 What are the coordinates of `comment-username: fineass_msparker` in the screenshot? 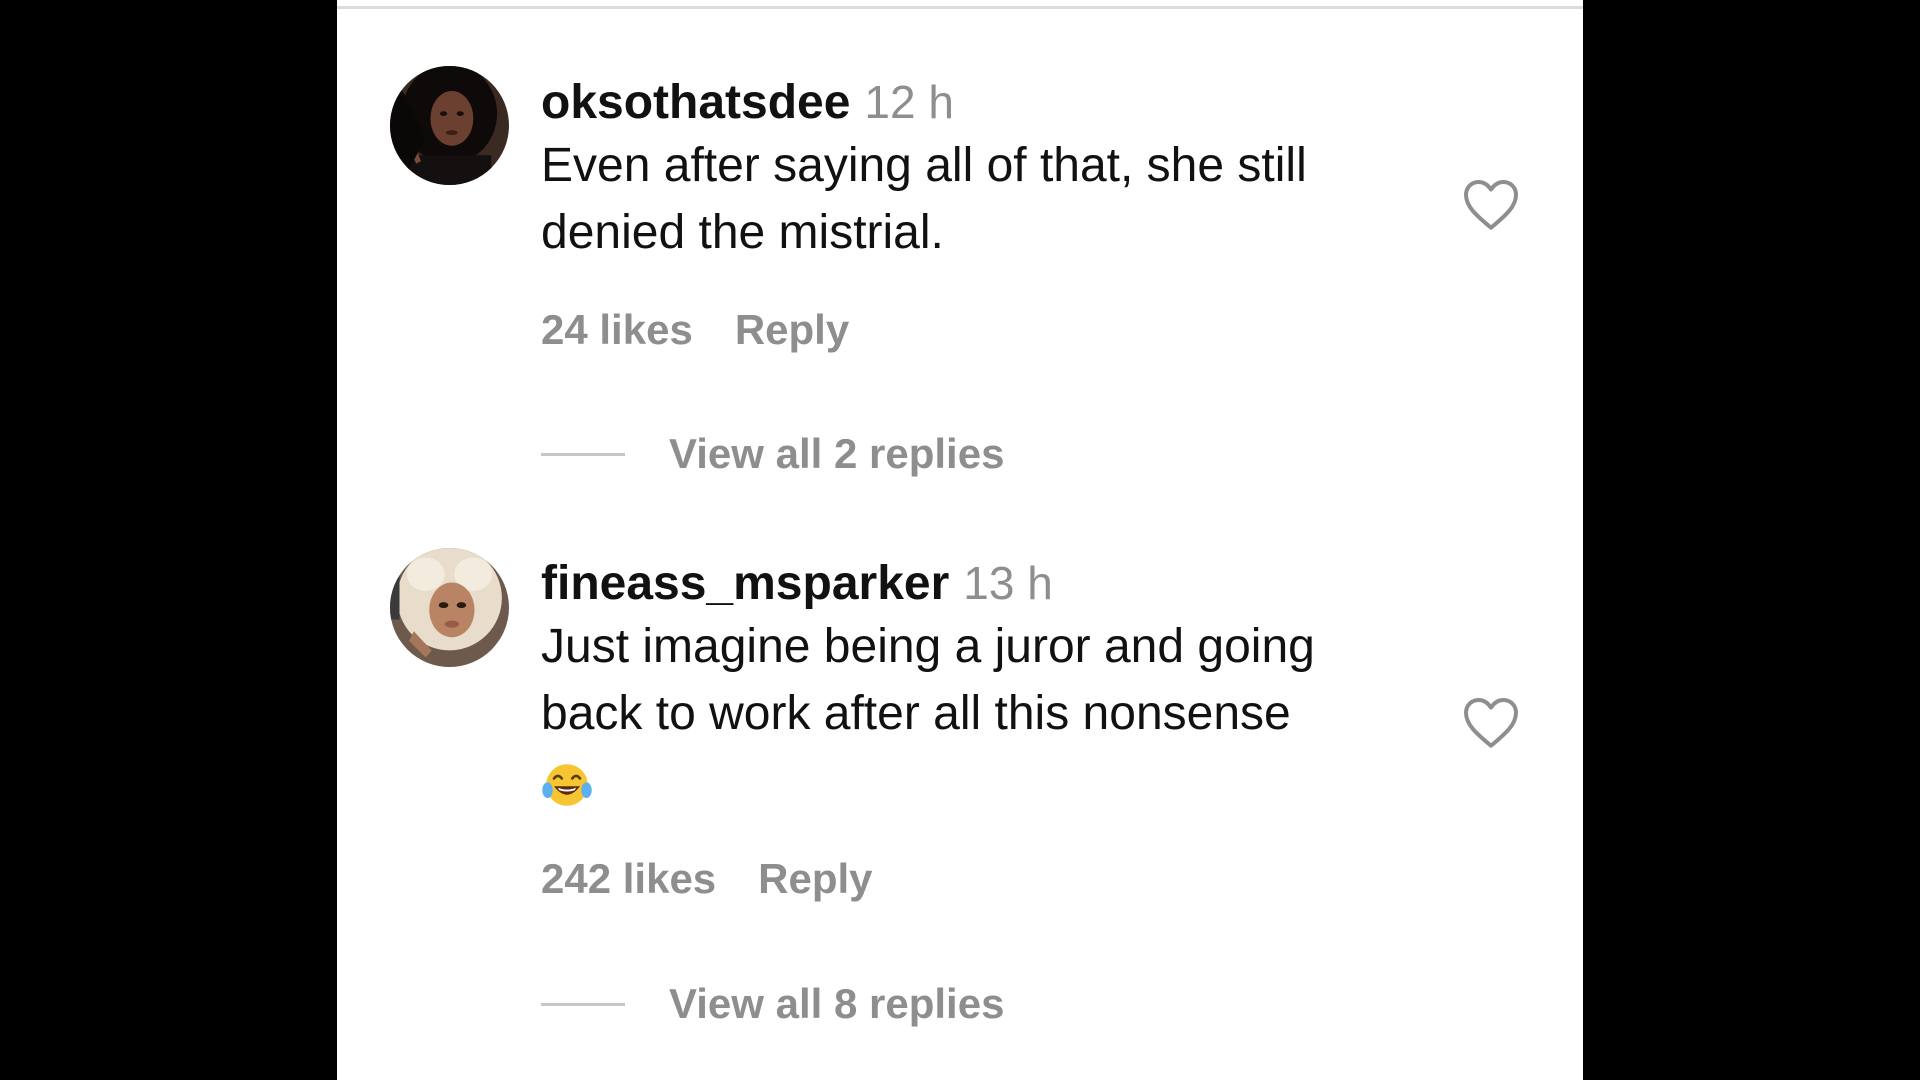 It's located at (745, 583).